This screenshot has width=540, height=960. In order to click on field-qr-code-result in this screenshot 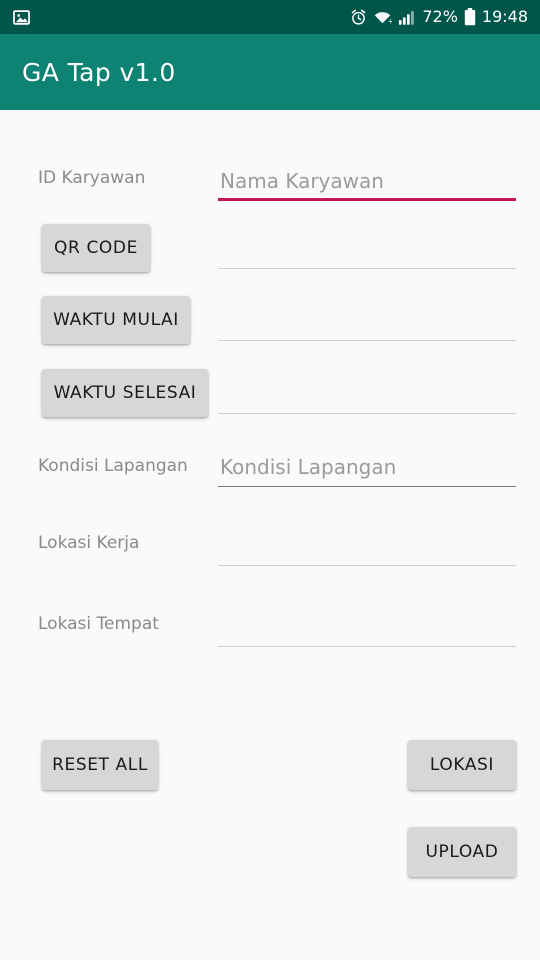, I will do `click(367, 247)`.